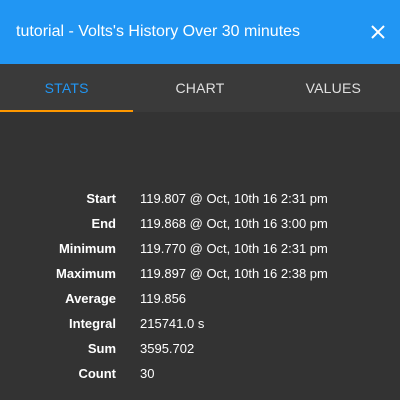 This screenshot has height=400, width=400. I want to click on stat-row-start: Start 119.807 @ Oct, 10th 16 2:31 pm, so click(200, 198).